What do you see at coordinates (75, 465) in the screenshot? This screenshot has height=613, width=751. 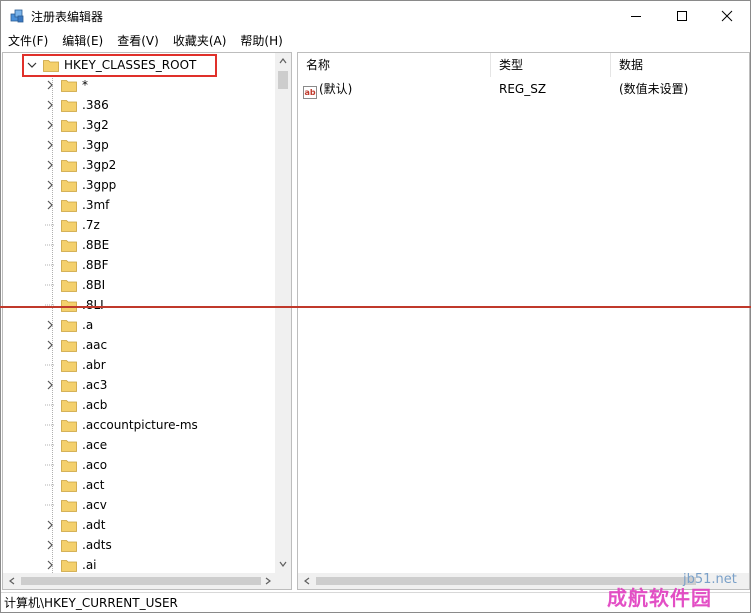 I see `tree-item: .aco` at bounding box center [75, 465].